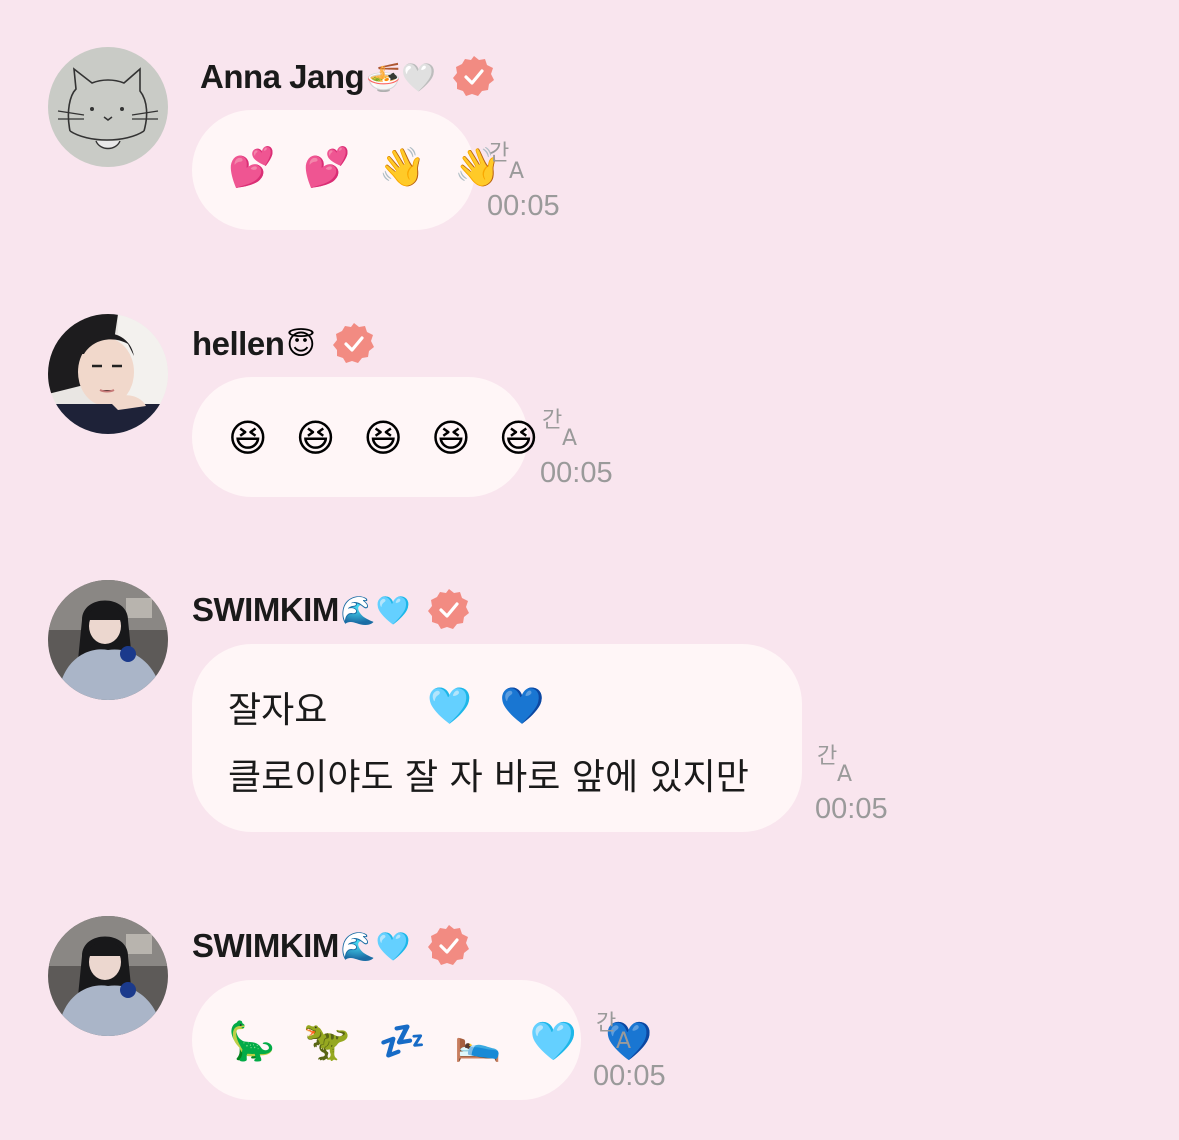  What do you see at coordinates (401, 77) in the screenshot?
I see `sender-emoji: 🍜🤍` at bounding box center [401, 77].